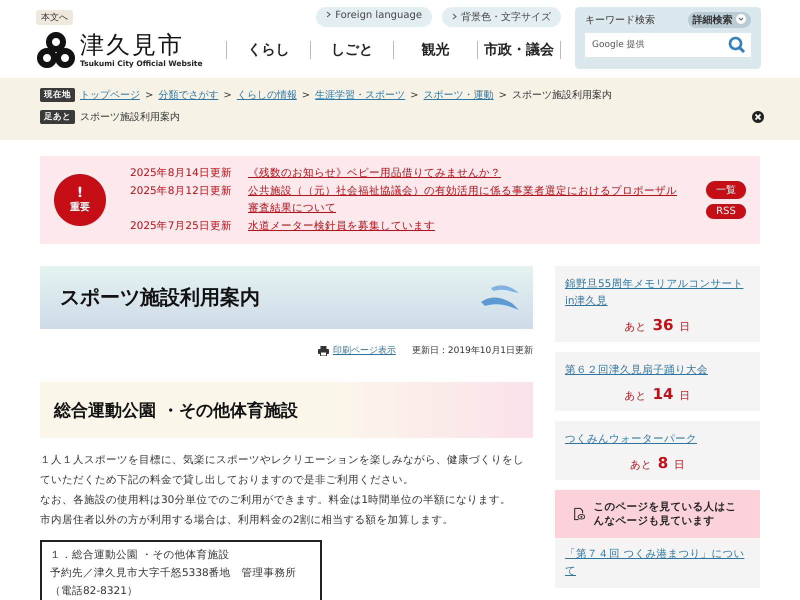  What do you see at coordinates (351, 50) in the screenshot?
I see `nav-item: しごと` at bounding box center [351, 50].